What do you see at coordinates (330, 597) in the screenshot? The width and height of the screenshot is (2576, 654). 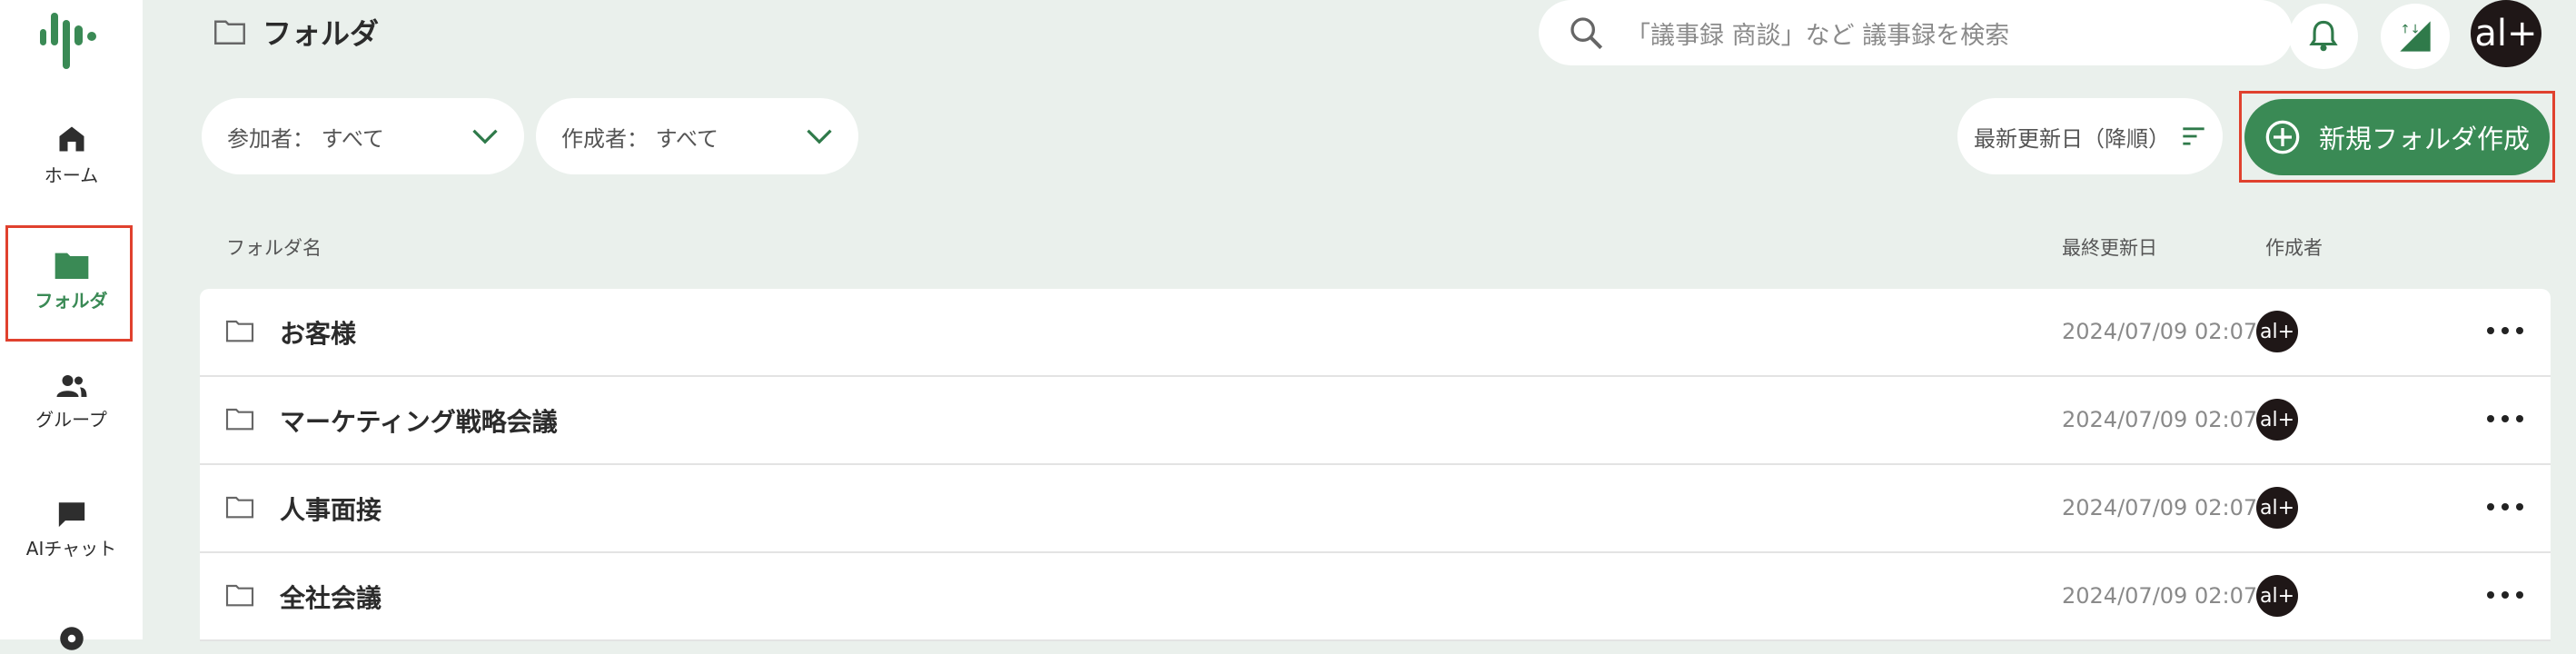 I see `folder-name: 全社会議` at bounding box center [330, 597].